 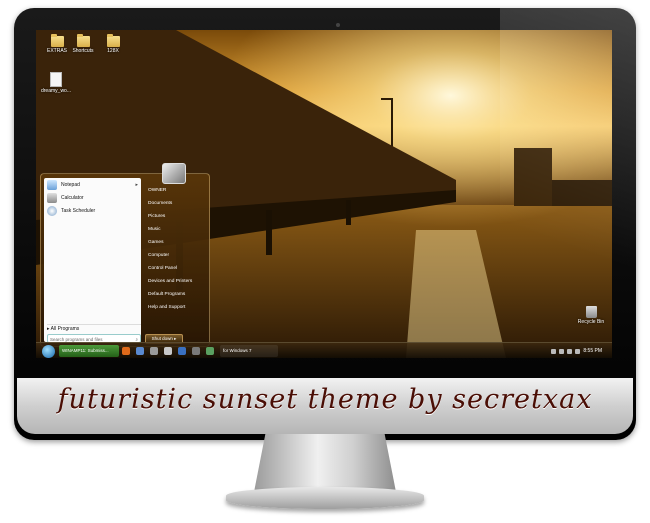 What do you see at coordinates (92, 184) in the screenshot?
I see `start-item-notepad: Notepad ▸` at bounding box center [92, 184].